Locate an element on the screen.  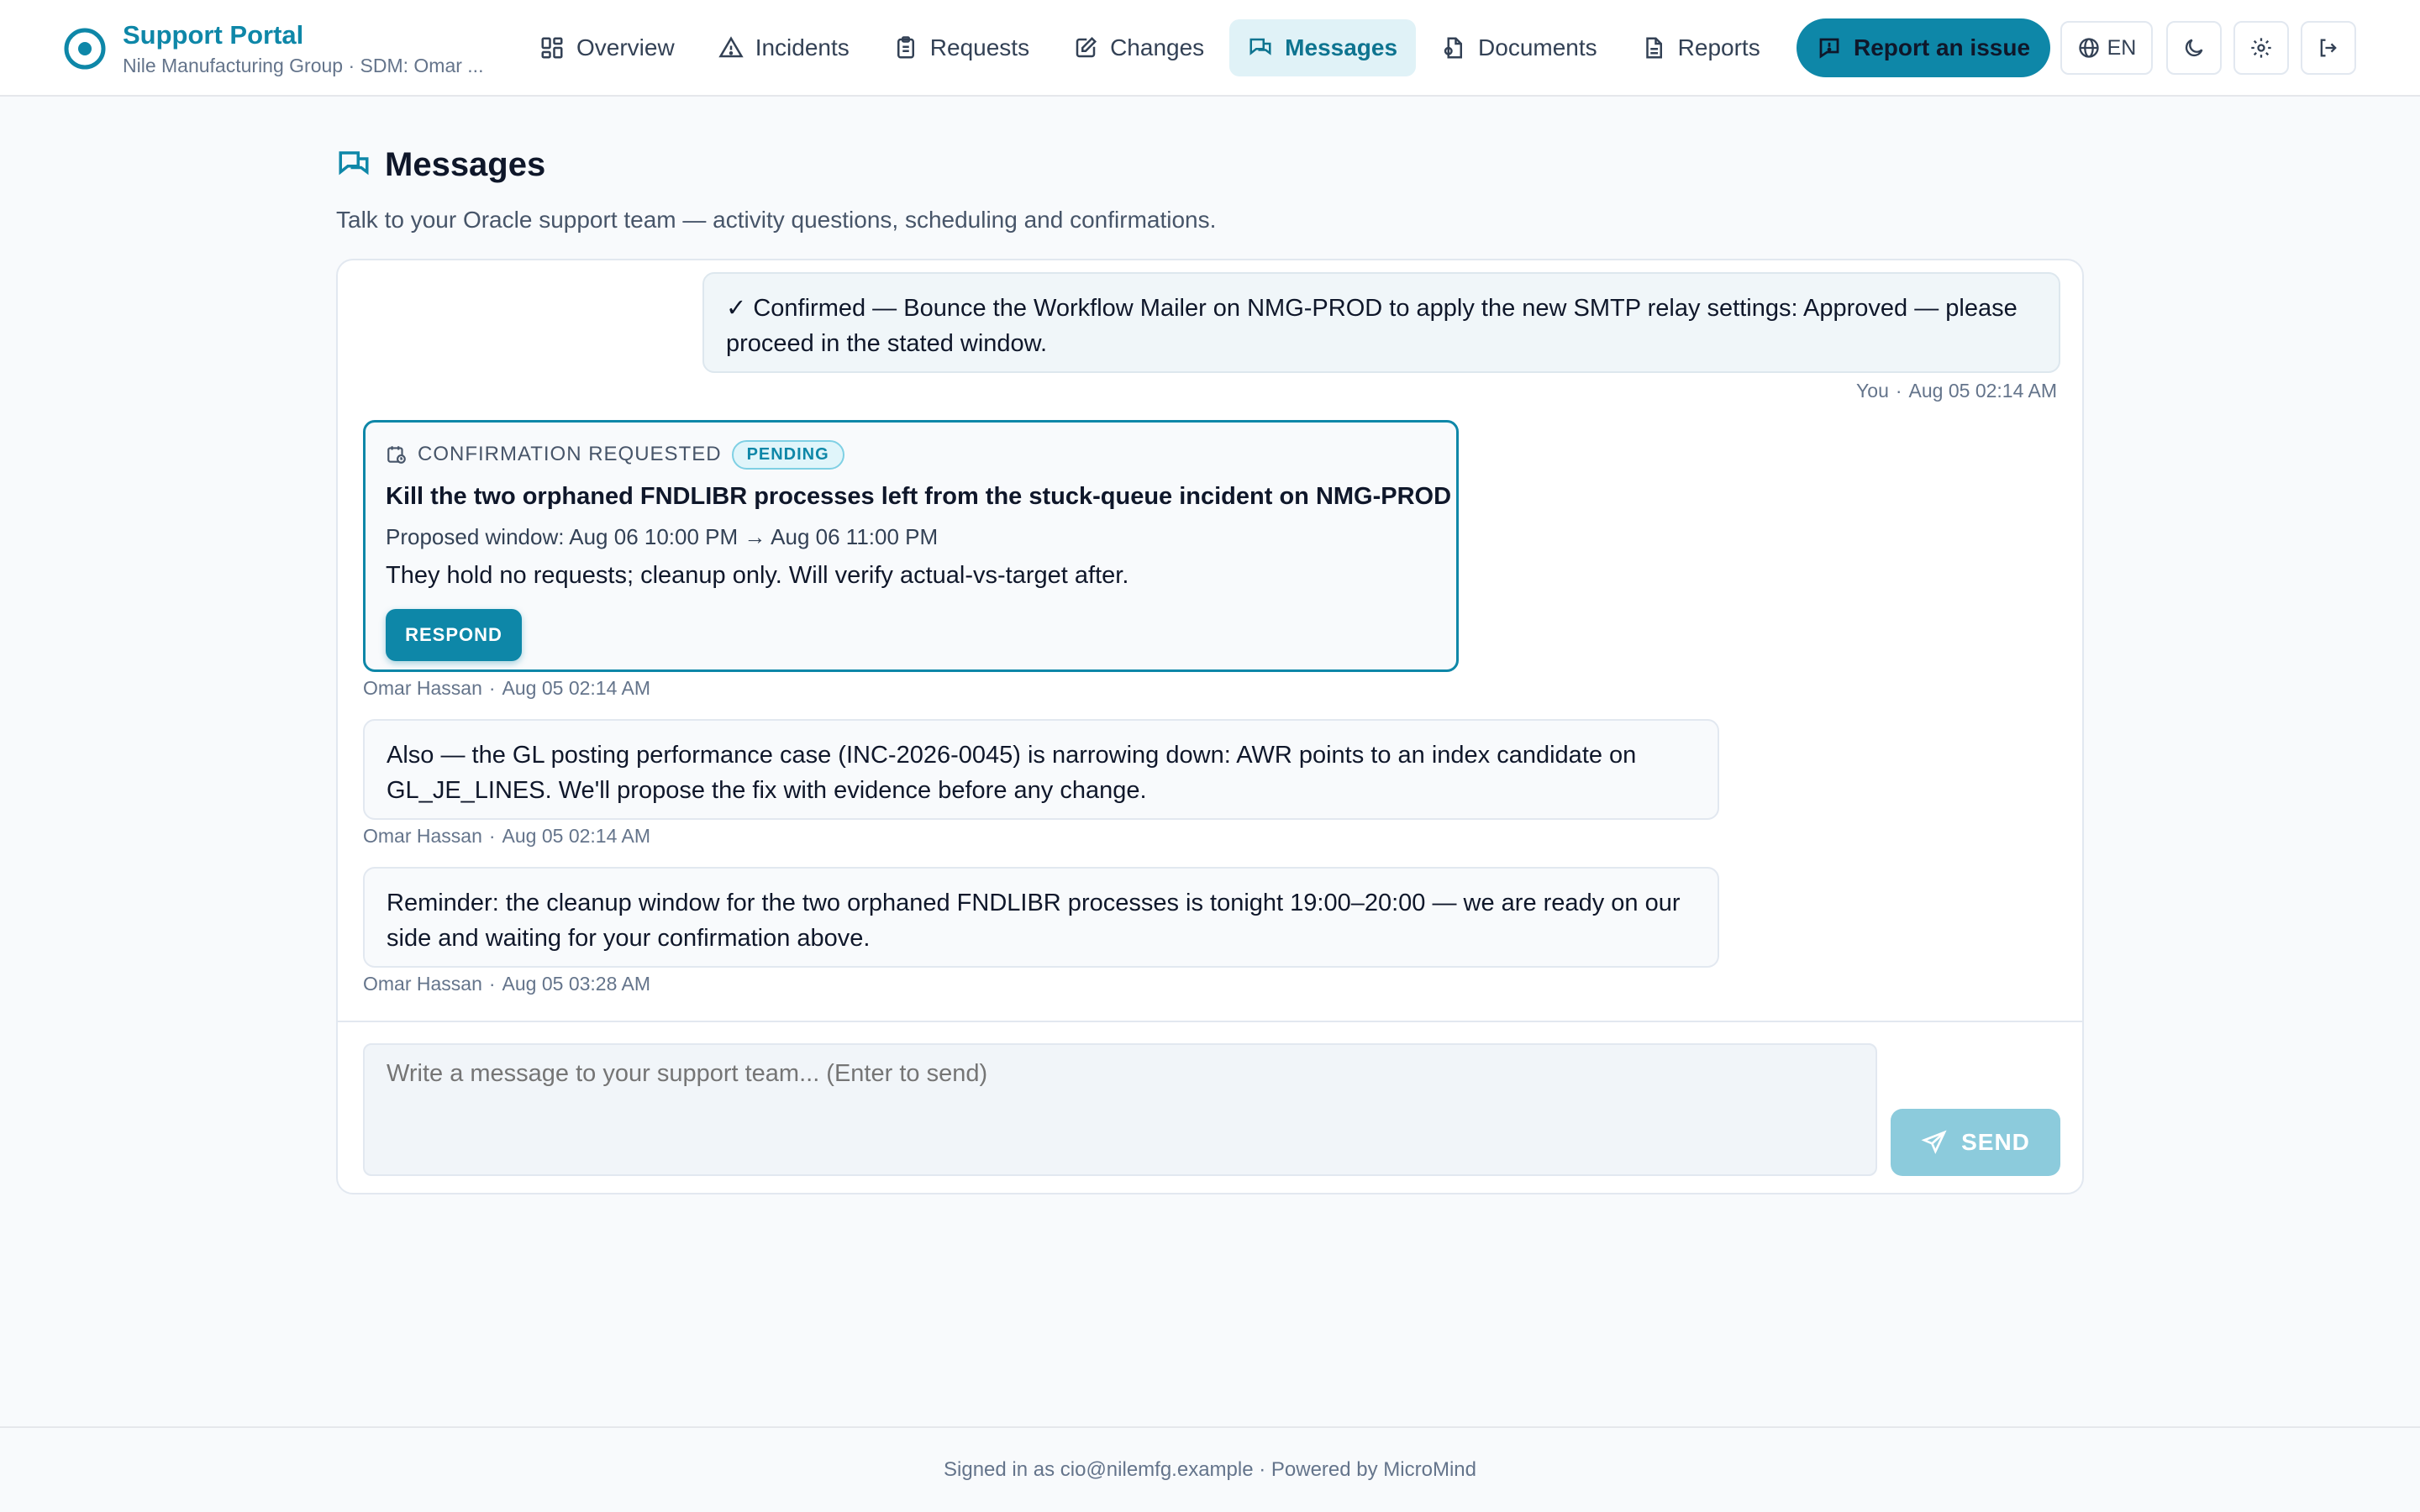
chat-icon is located at coordinates (1260, 46).